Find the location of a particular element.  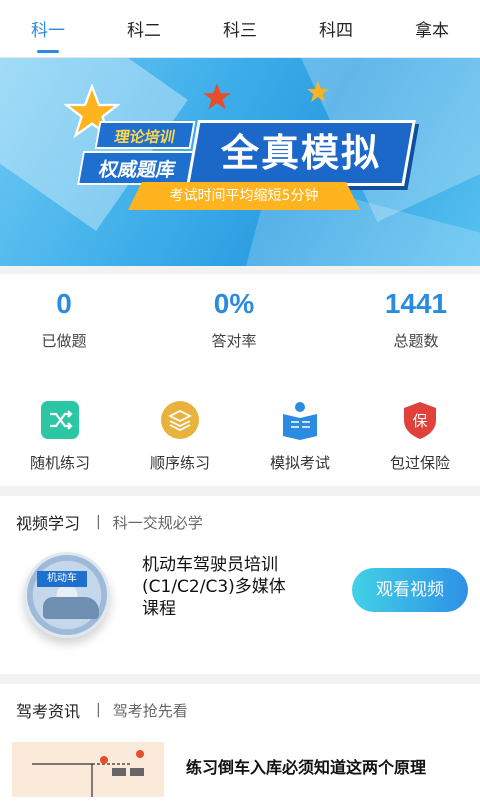

bottom-tabbar is located at coordinates (240, 800).